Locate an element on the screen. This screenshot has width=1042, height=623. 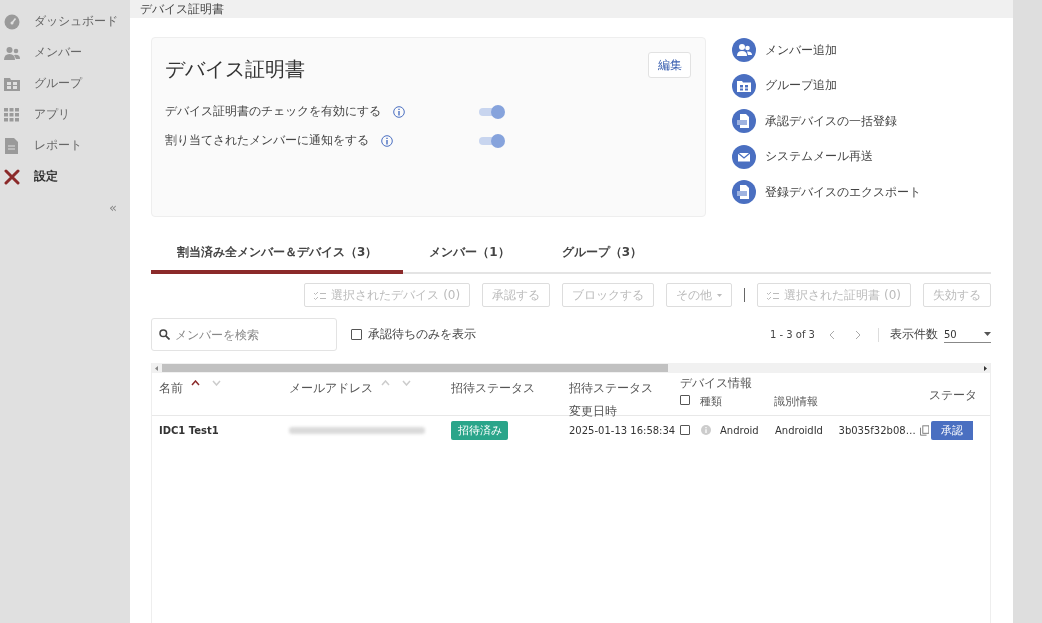
collapse-button: « is located at coordinates (113, 207).